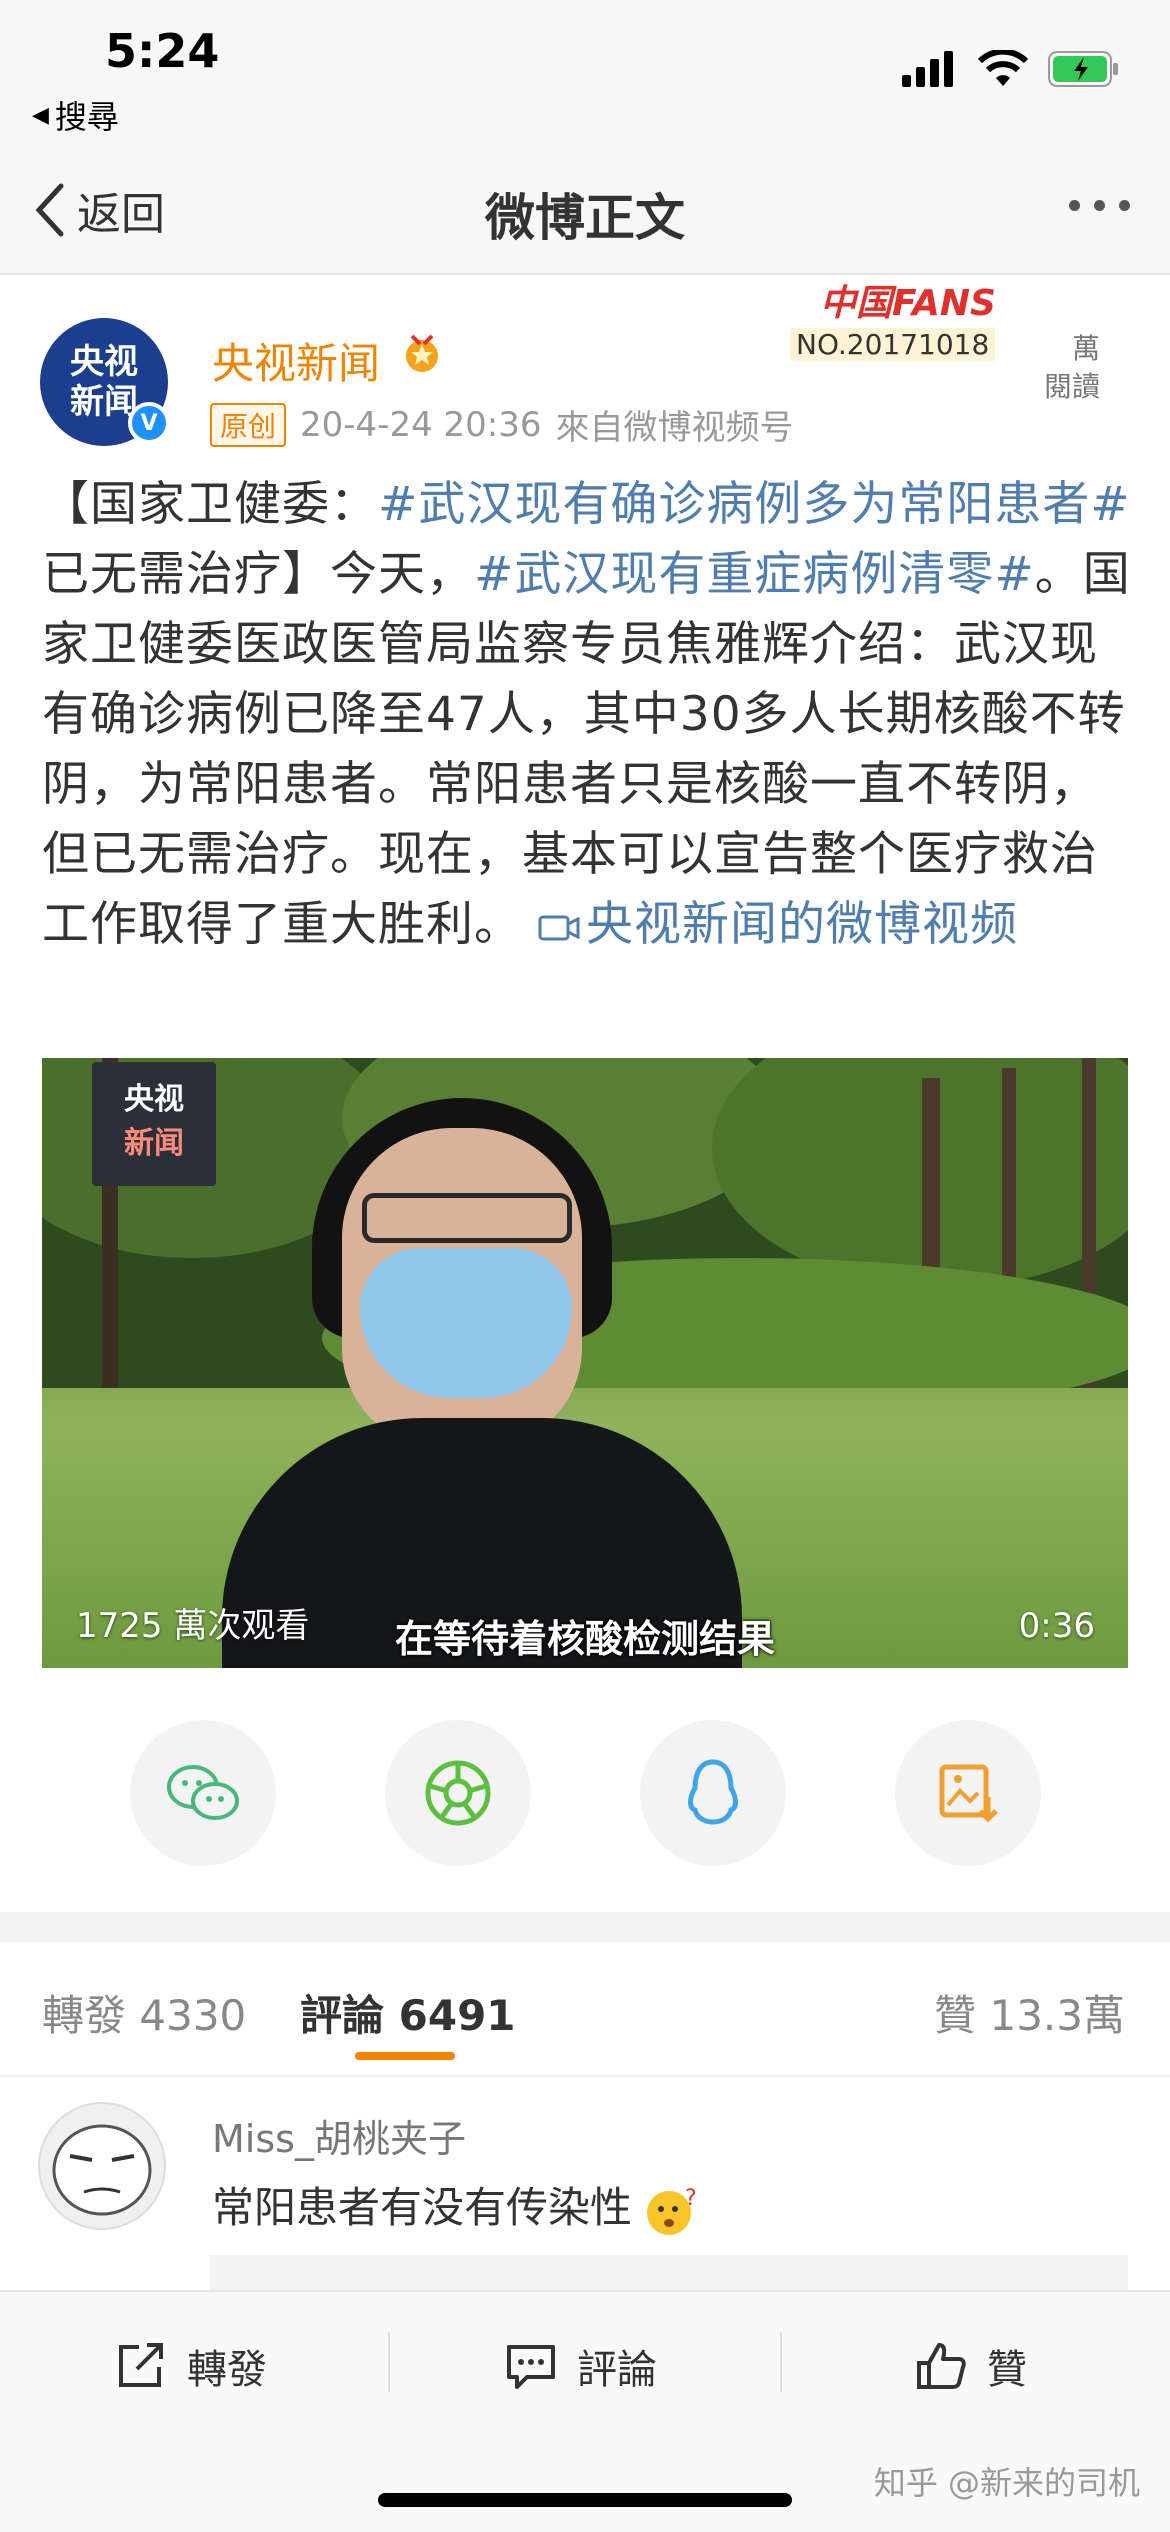 This screenshot has width=1170, height=2532. What do you see at coordinates (955, 2015) in the screenshot?
I see `tab-likes-label: 贊` at bounding box center [955, 2015].